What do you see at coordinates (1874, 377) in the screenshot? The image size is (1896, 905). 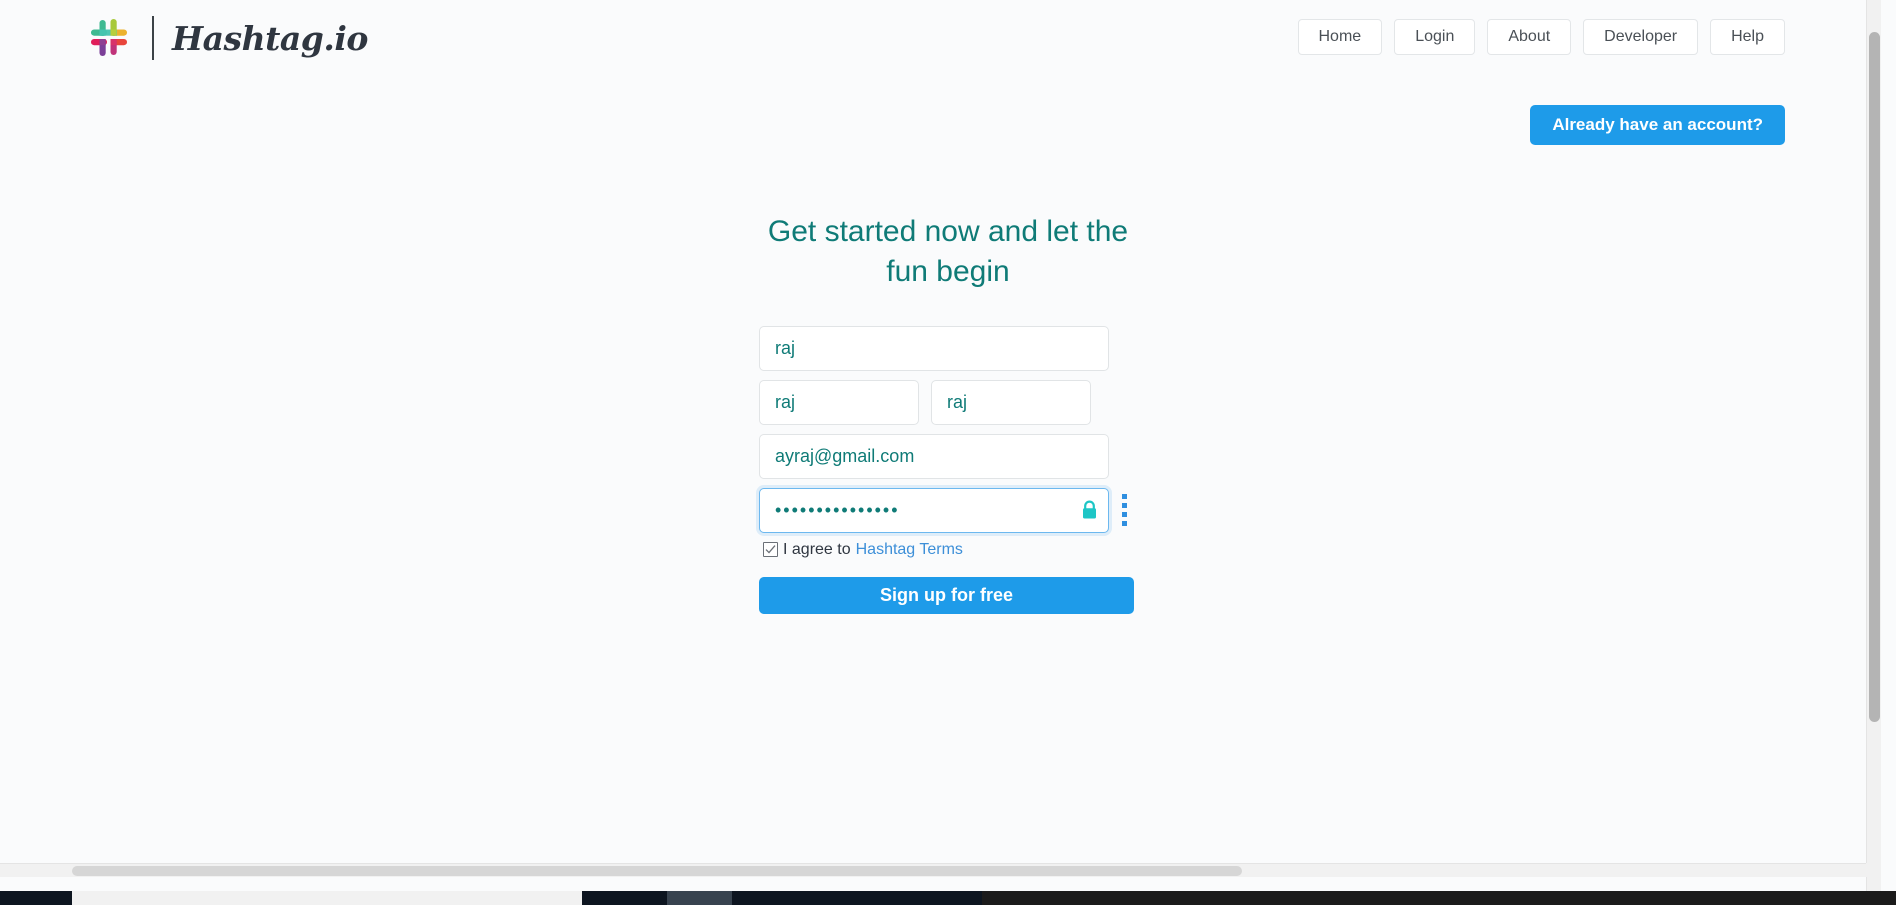 I see `vertical-scrollbar-thumb` at bounding box center [1874, 377].